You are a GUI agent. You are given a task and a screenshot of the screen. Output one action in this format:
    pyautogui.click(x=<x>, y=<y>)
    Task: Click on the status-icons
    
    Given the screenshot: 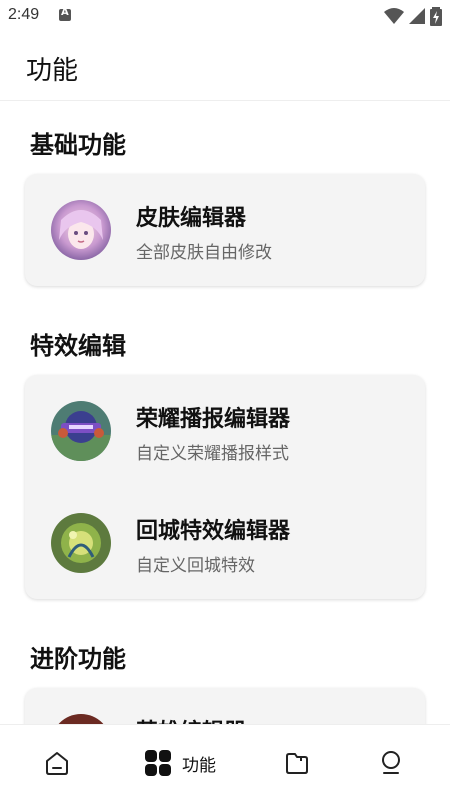 What is the action you would take?
    pyautogui.click(x=413, y=16)
    